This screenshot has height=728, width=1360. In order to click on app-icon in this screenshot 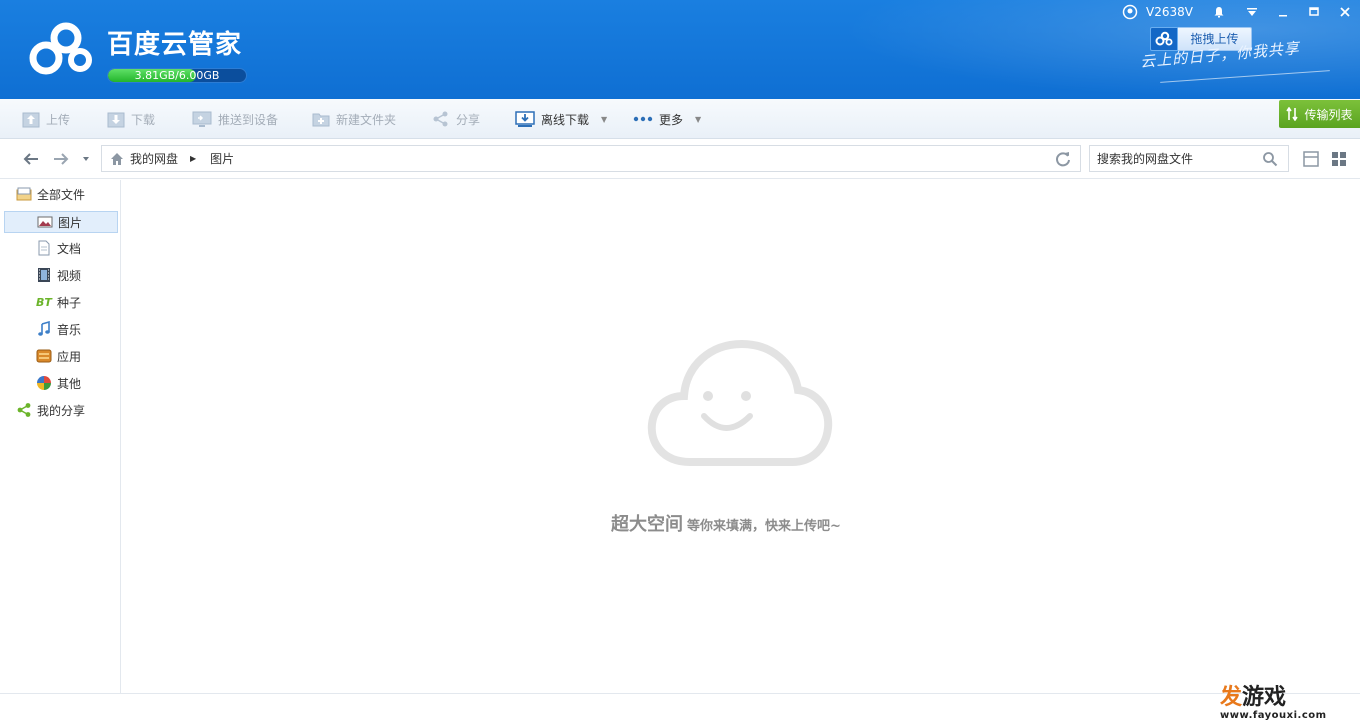, I will do `click(44, 356)`.